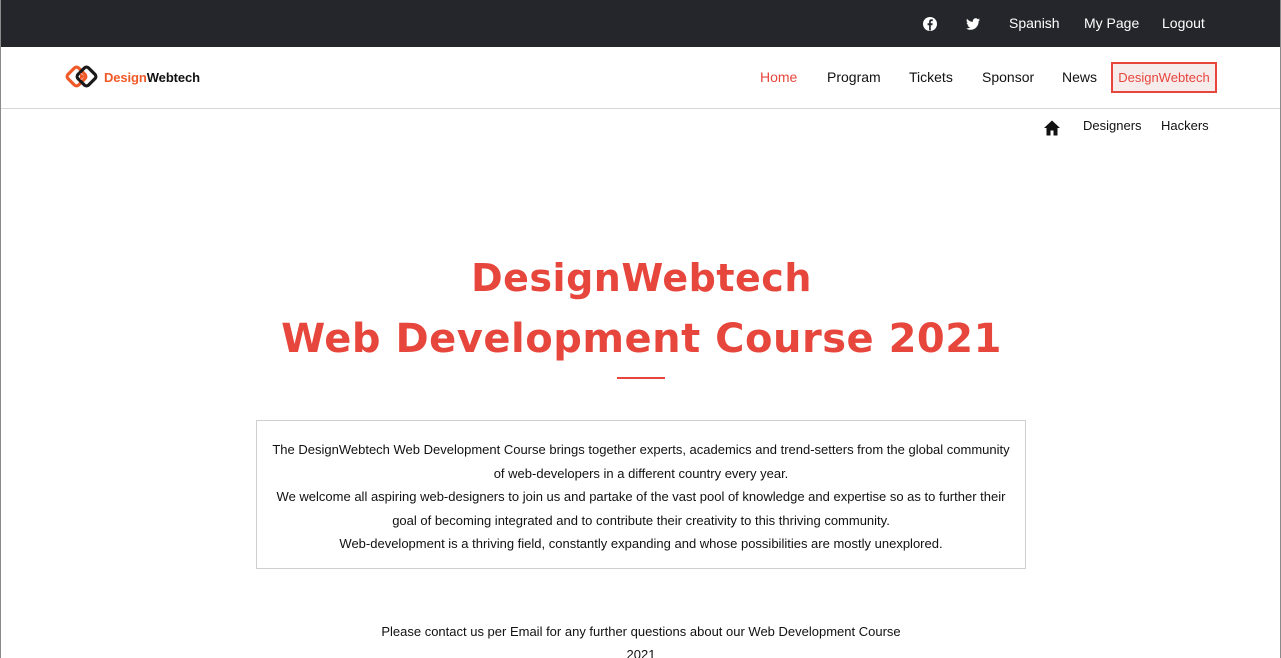 The height and width of the screenshot is (658, 1281). I want to click on home-icon, so click(1052, 128).